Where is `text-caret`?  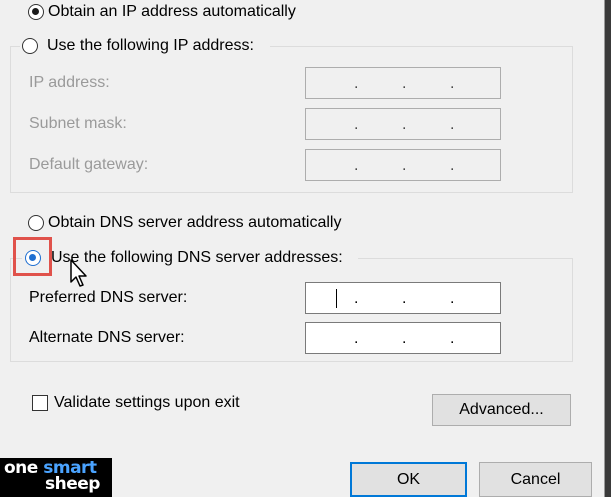 text-caret is located at coordinates (336, 298).